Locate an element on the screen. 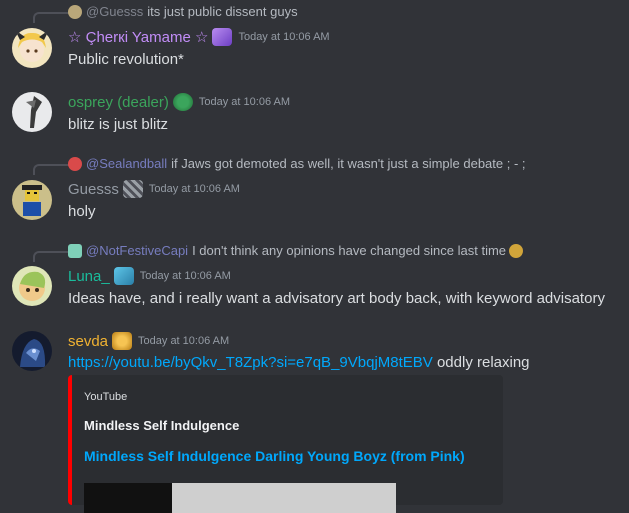 The image size is (629, 513). cartoon-avatar is located at coordinates (32, 286).